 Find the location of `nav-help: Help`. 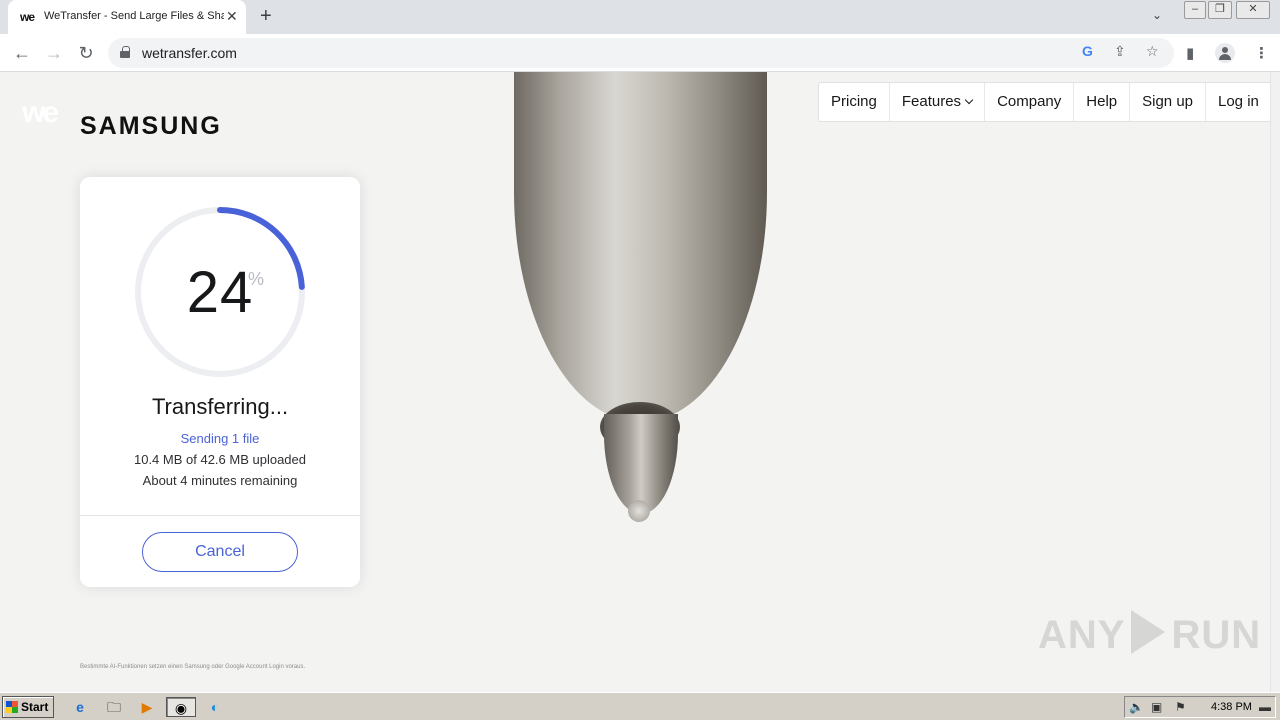

nav-help: Help is located at coordinates (1102, 102).